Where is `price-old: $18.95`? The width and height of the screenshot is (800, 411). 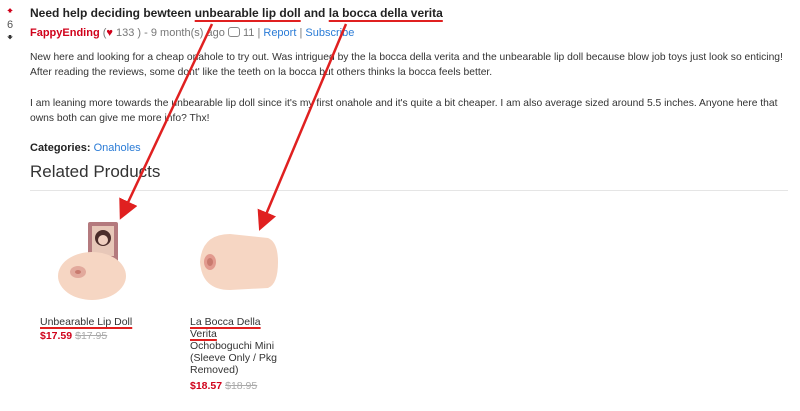
price-old: $18.95 is located at coordinates (241, 386).